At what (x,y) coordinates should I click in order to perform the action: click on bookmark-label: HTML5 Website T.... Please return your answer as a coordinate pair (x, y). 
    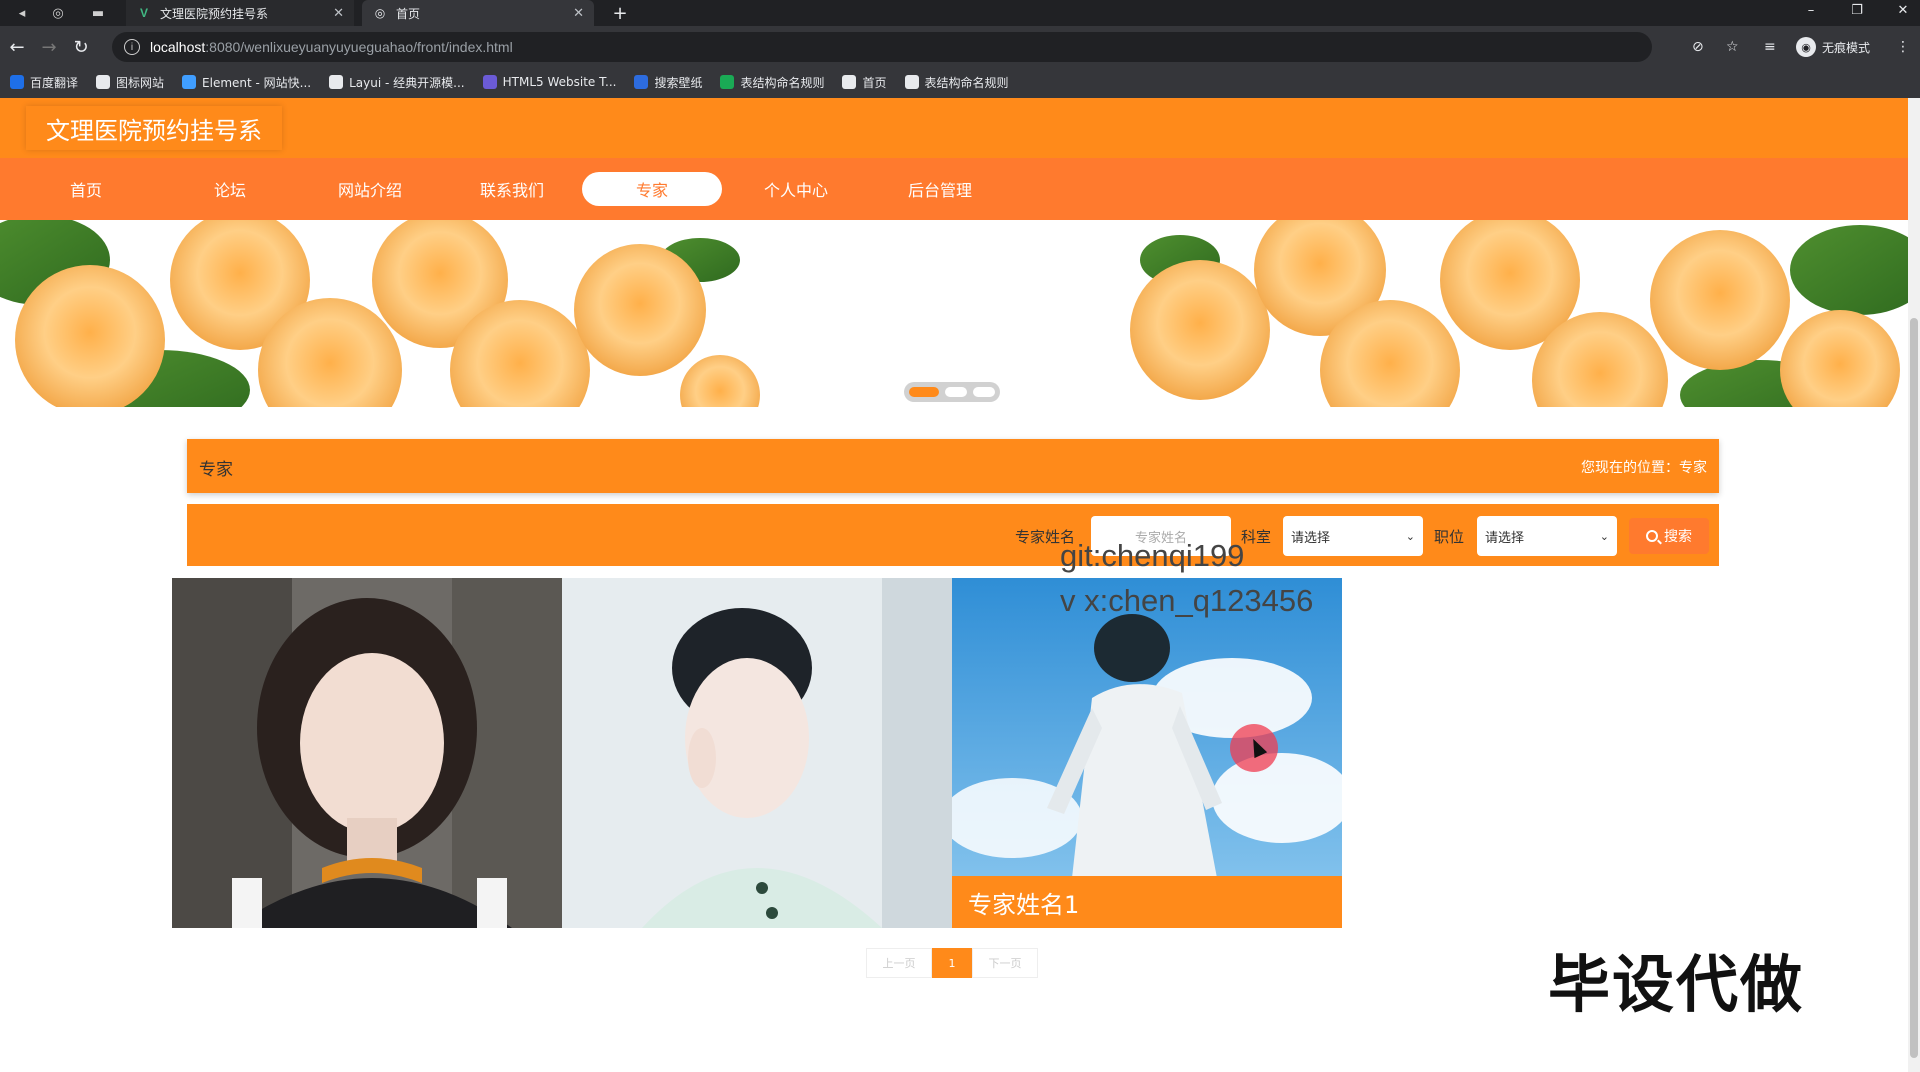
    Looking at the image, I should click on (559, 82).